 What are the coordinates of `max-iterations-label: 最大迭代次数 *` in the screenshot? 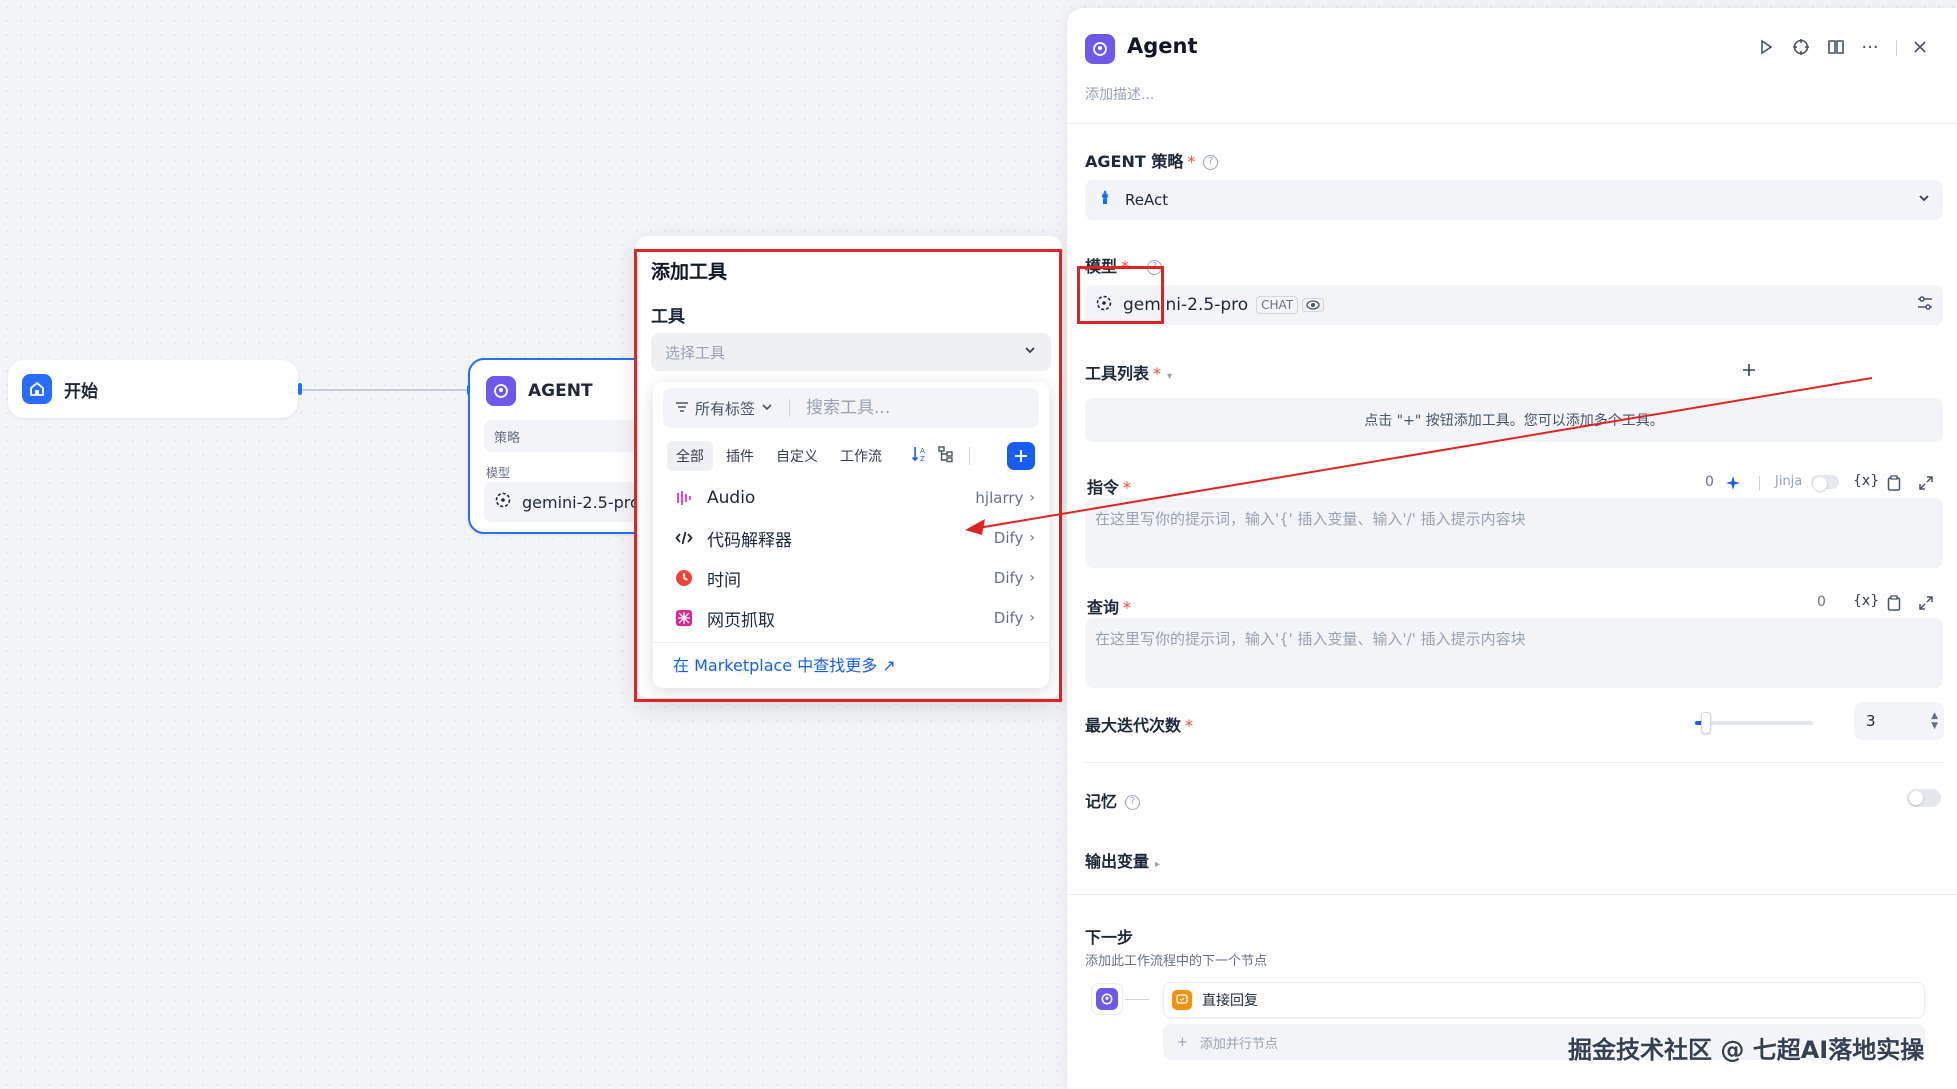 It's located at (1139, 725).